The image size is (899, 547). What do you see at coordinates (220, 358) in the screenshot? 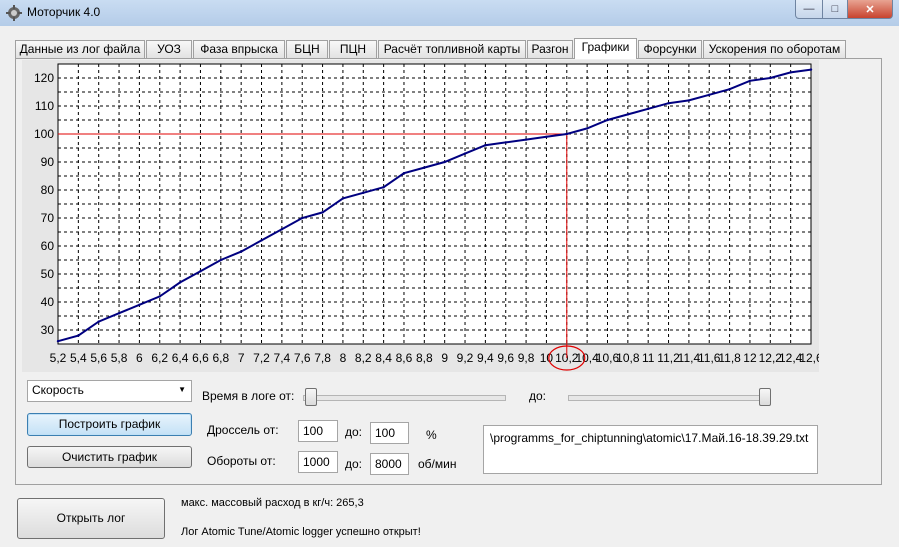
I see `x-tick-label: 6,8` at bounding box center [220, 358].